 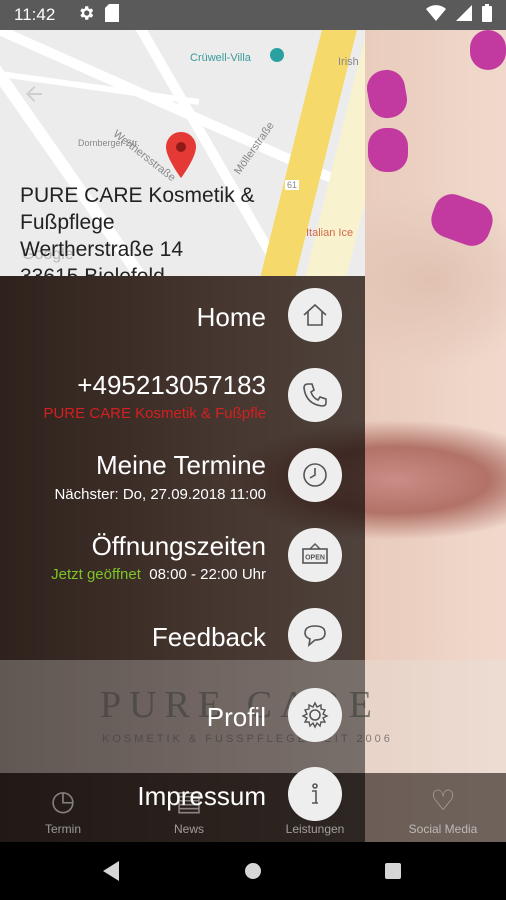 I want to click on home-circle-icon, so click(x=253, y=871).